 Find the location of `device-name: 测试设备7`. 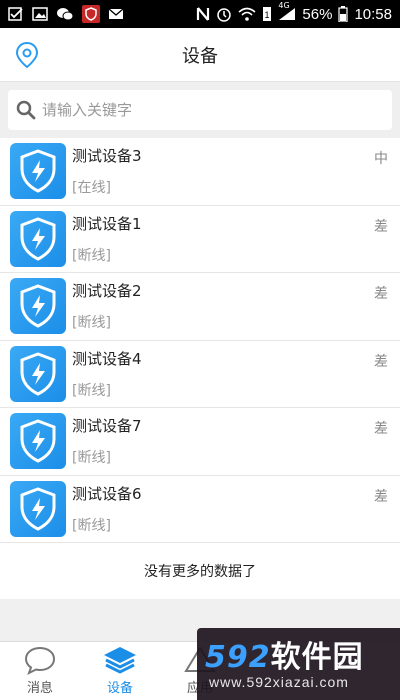

device-name: 测试设备7 is located at coordinates (107, 426).